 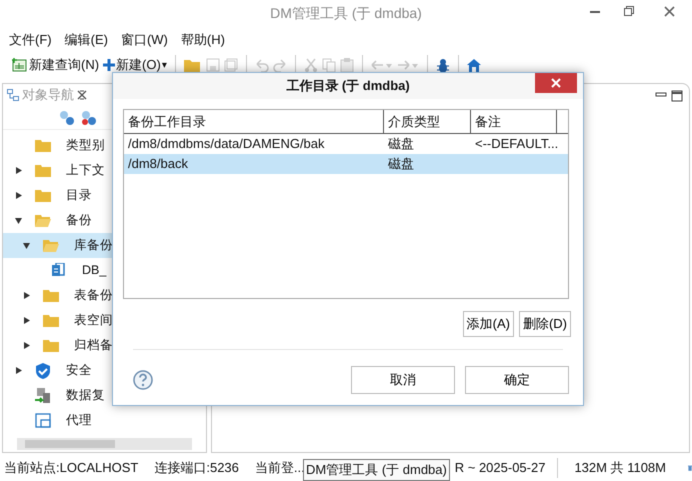 What do you see at coordinates (544, 323) in the screenshot?
I see `delete-button: 删除(D)` at bounding box center [544, 323].